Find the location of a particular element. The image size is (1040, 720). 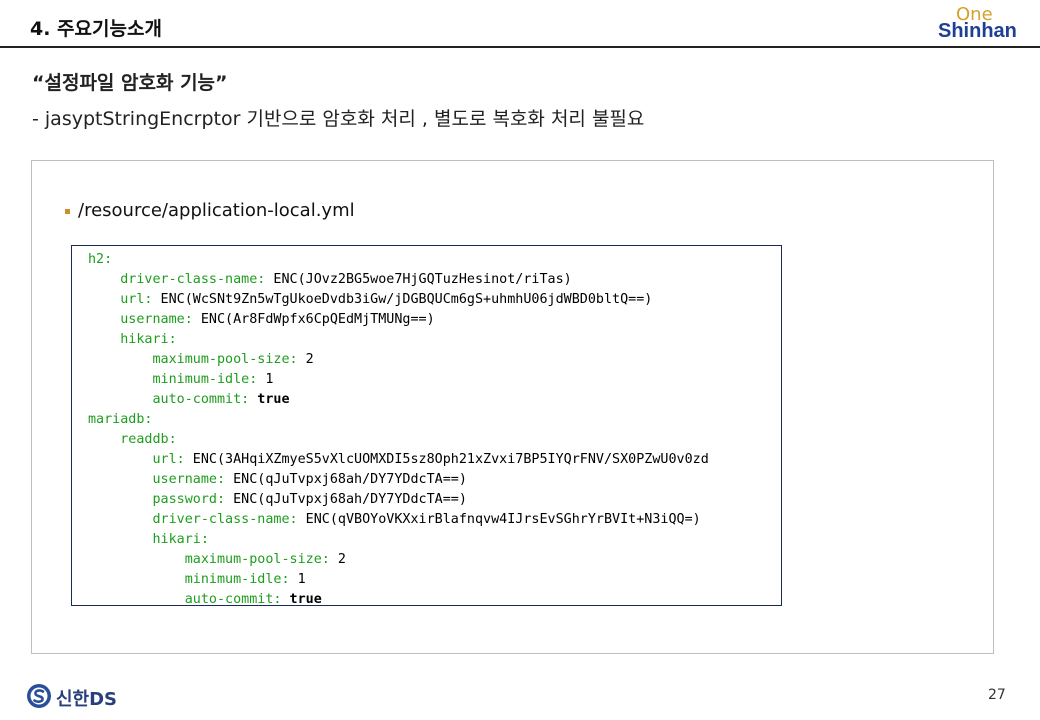

page-number: 27 is located at coordinates (997, 695).